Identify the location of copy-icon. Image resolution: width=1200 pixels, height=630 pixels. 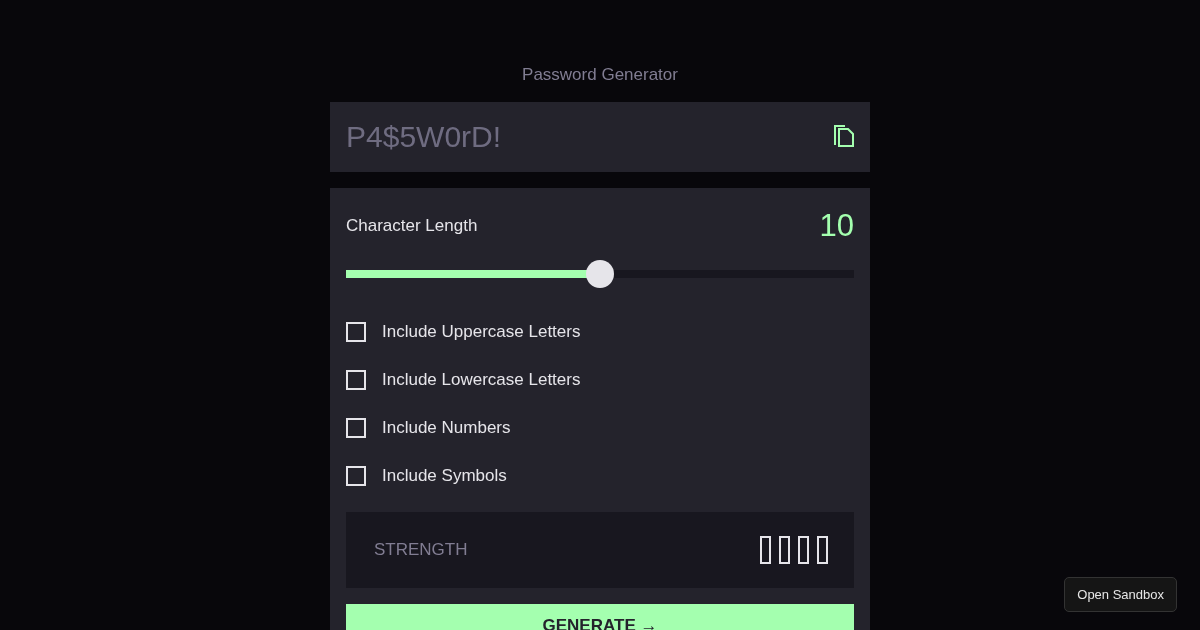
(843, 137).